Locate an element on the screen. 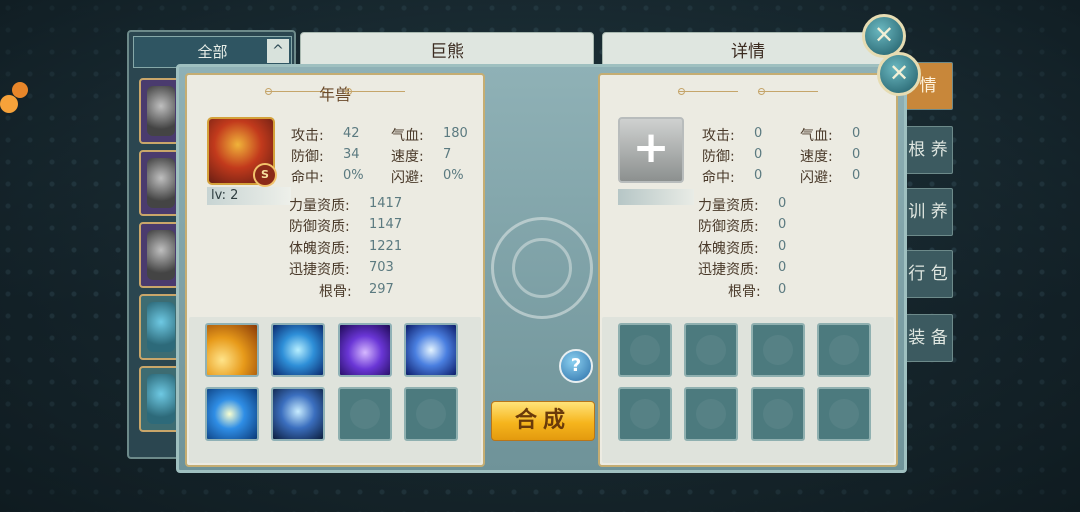 The width and height of the screenshot is (1080, 512). pet-level: lv: 2 is located at coordinates (249, 196).